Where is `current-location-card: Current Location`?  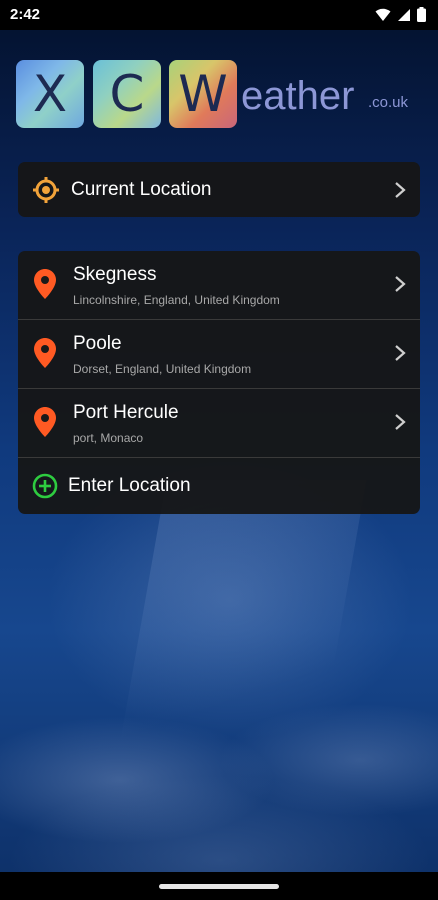 current-location-card: Current Location is located at coordinates (219, 189).